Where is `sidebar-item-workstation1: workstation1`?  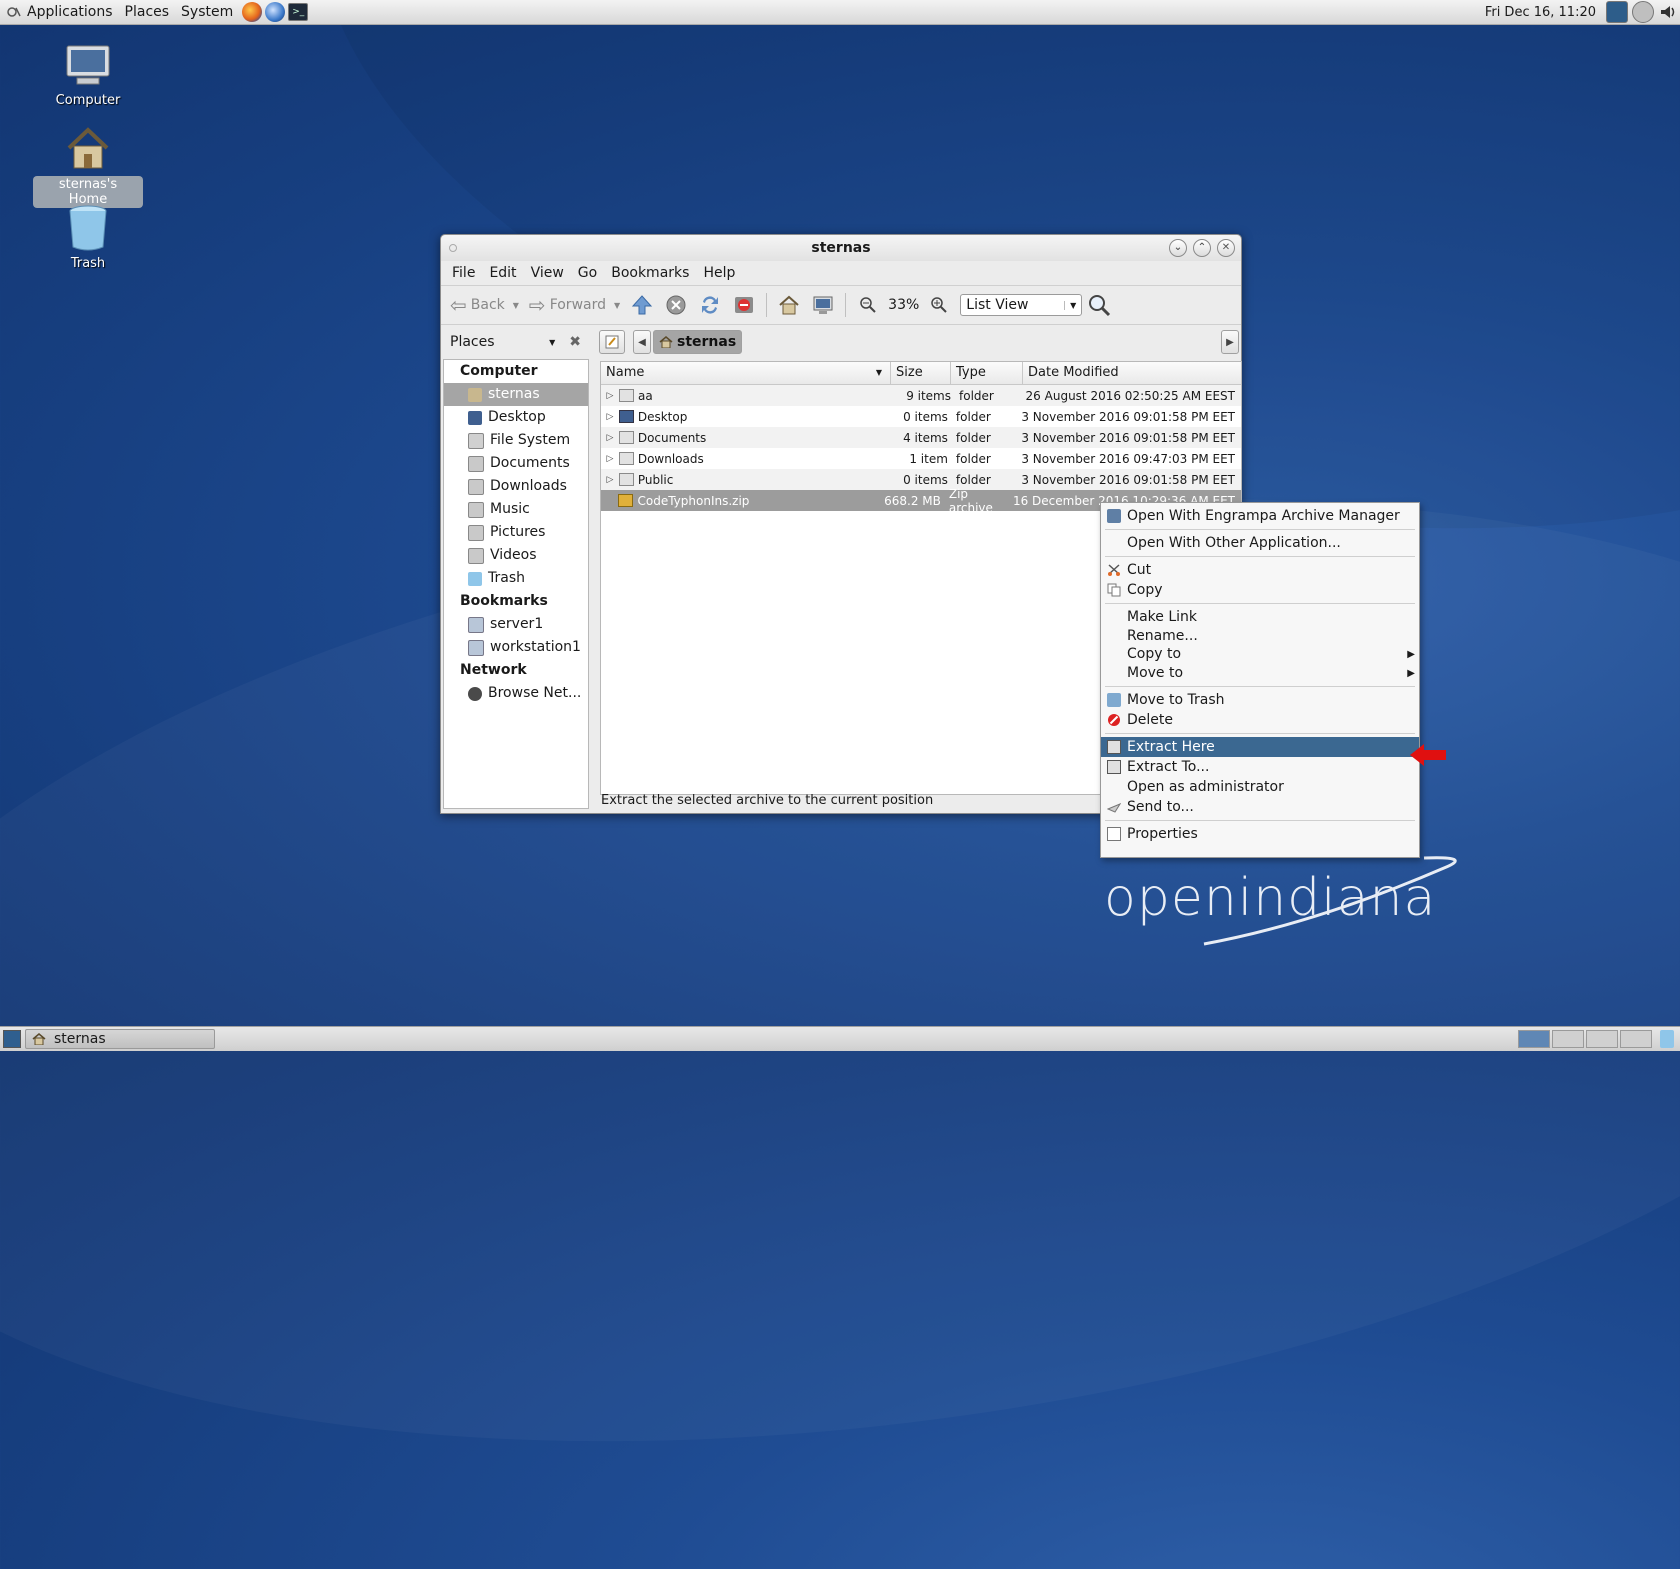 sidebar-item-workstation1: workstation1 is located at coordinates (516, 647).